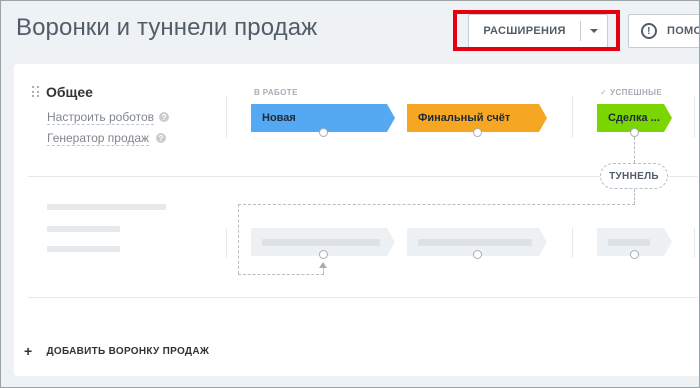 This screenshot has width=700, height=388. Describe the element at coordinates (101, 117) in the screenshot. I see `setup-robots-link: Настроить роботов` at that location.